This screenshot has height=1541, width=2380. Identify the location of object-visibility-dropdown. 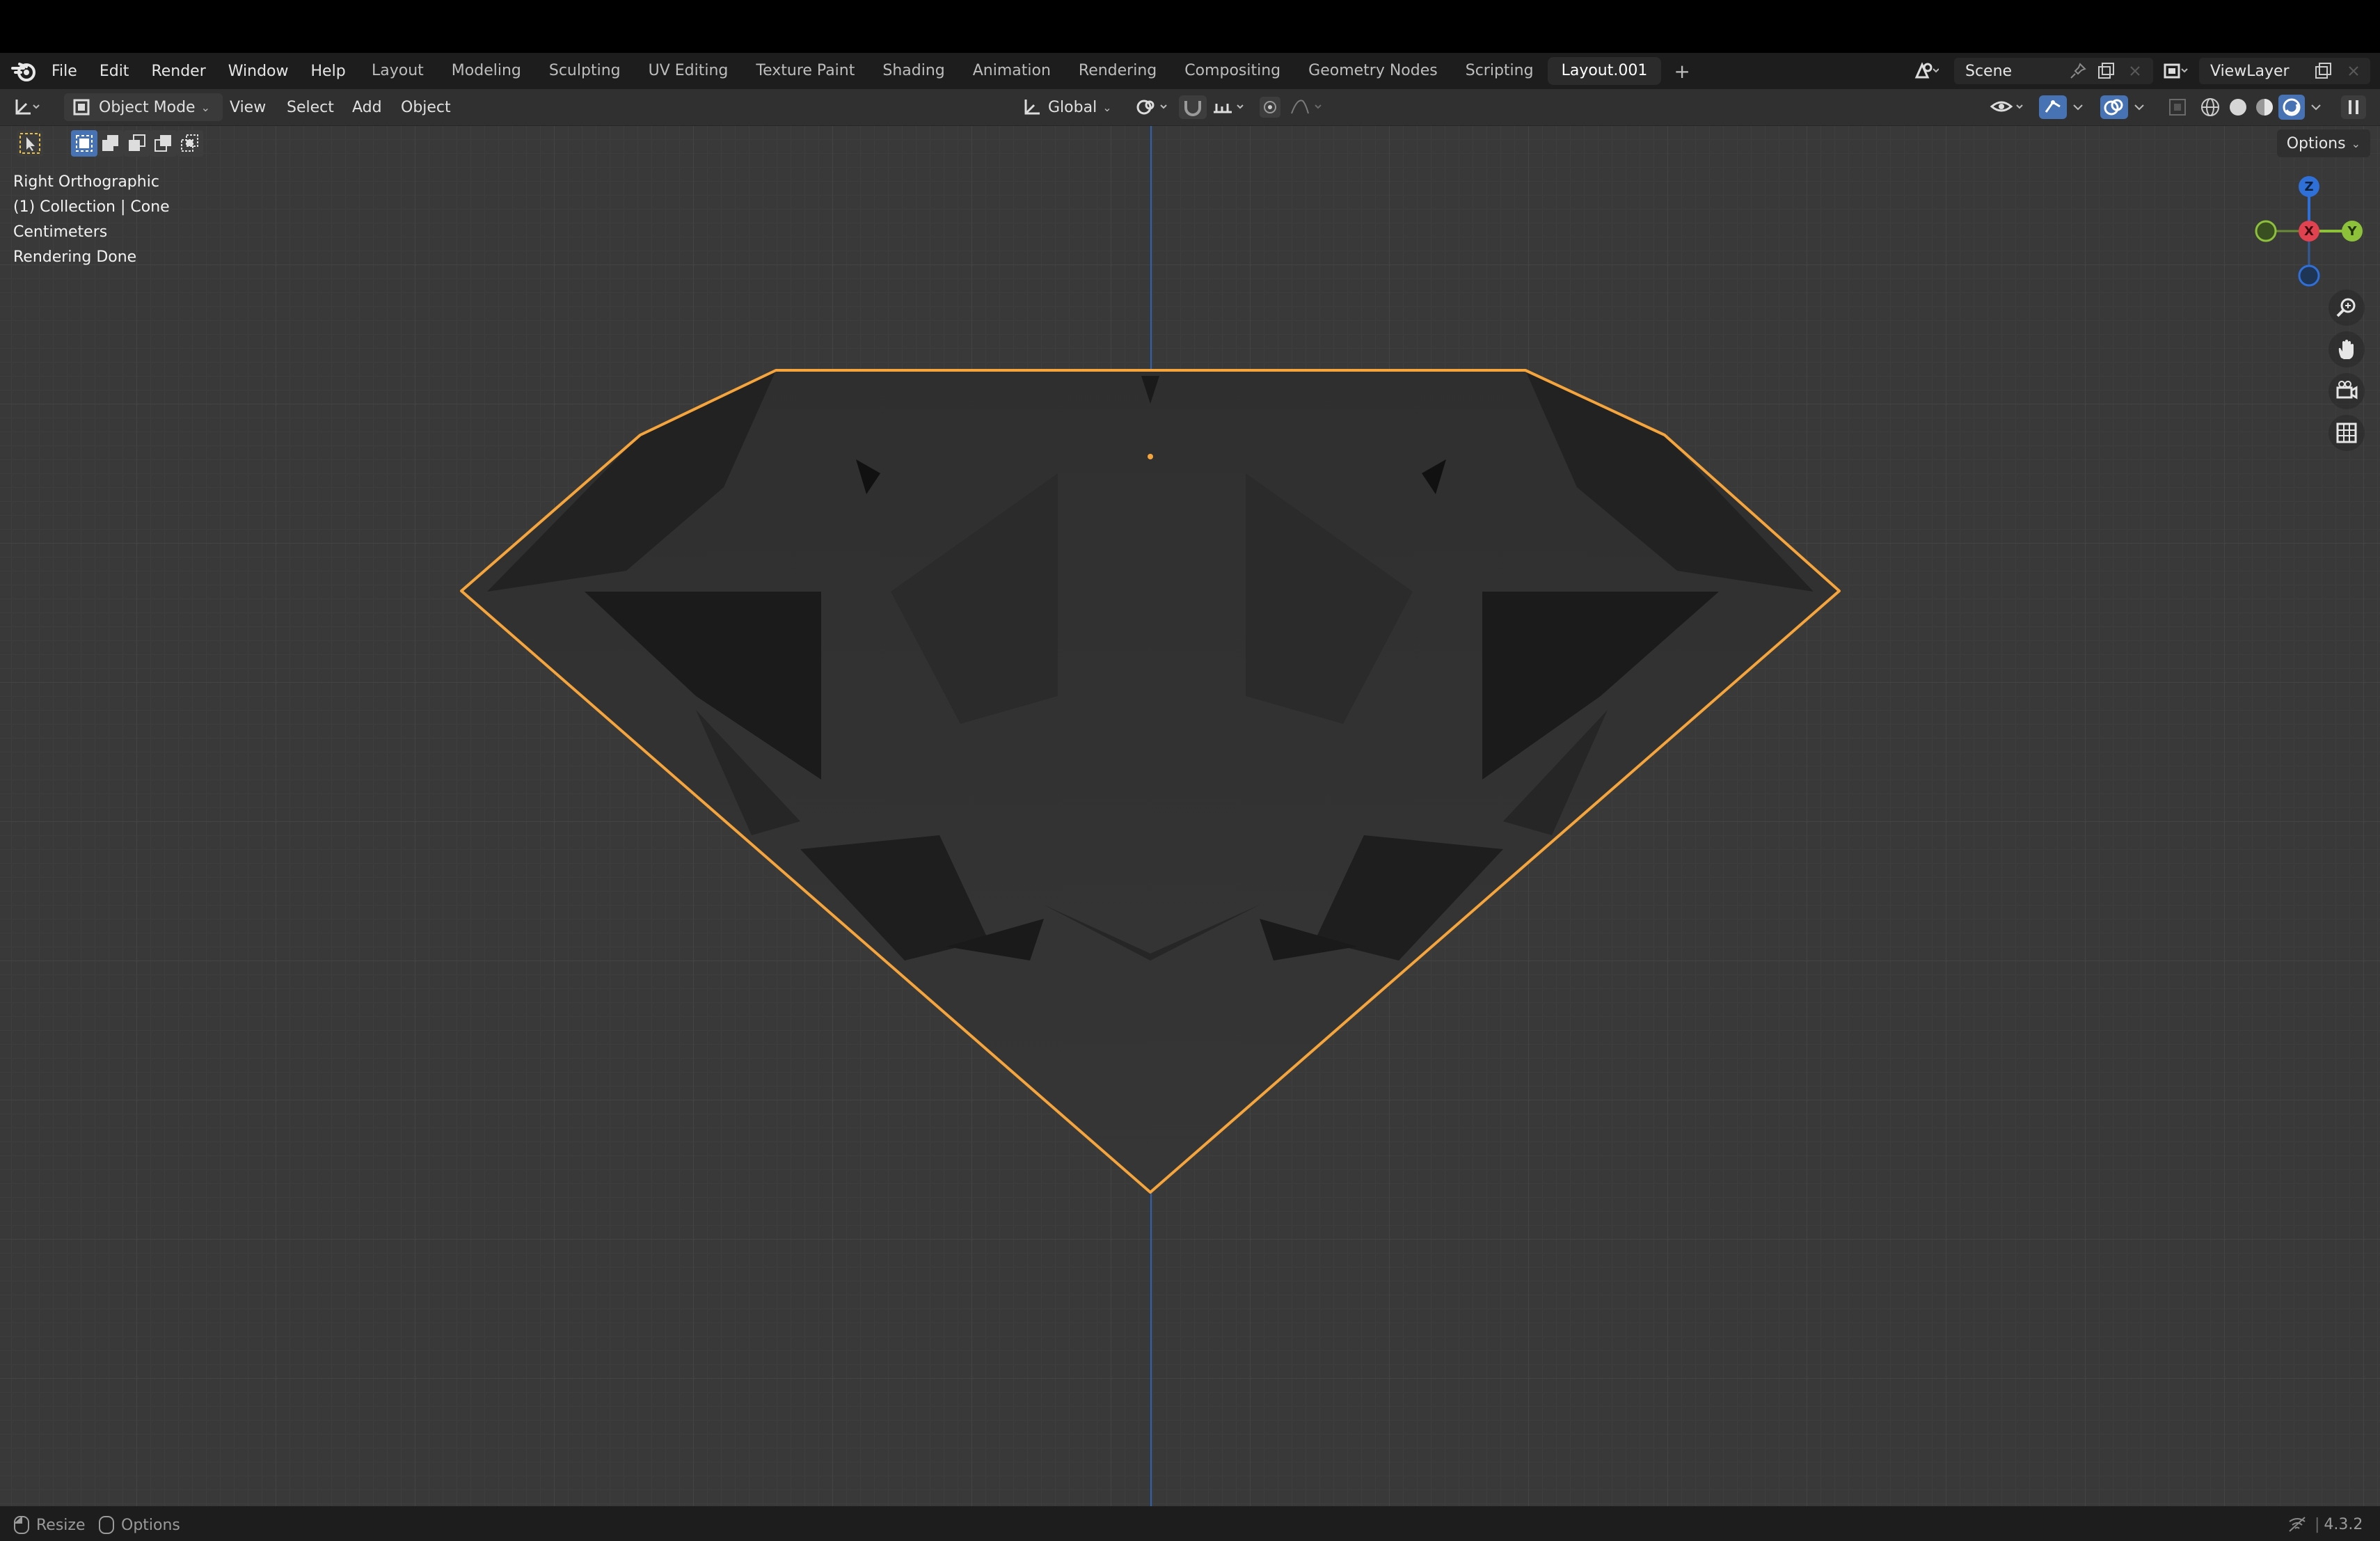
(2008, 107).